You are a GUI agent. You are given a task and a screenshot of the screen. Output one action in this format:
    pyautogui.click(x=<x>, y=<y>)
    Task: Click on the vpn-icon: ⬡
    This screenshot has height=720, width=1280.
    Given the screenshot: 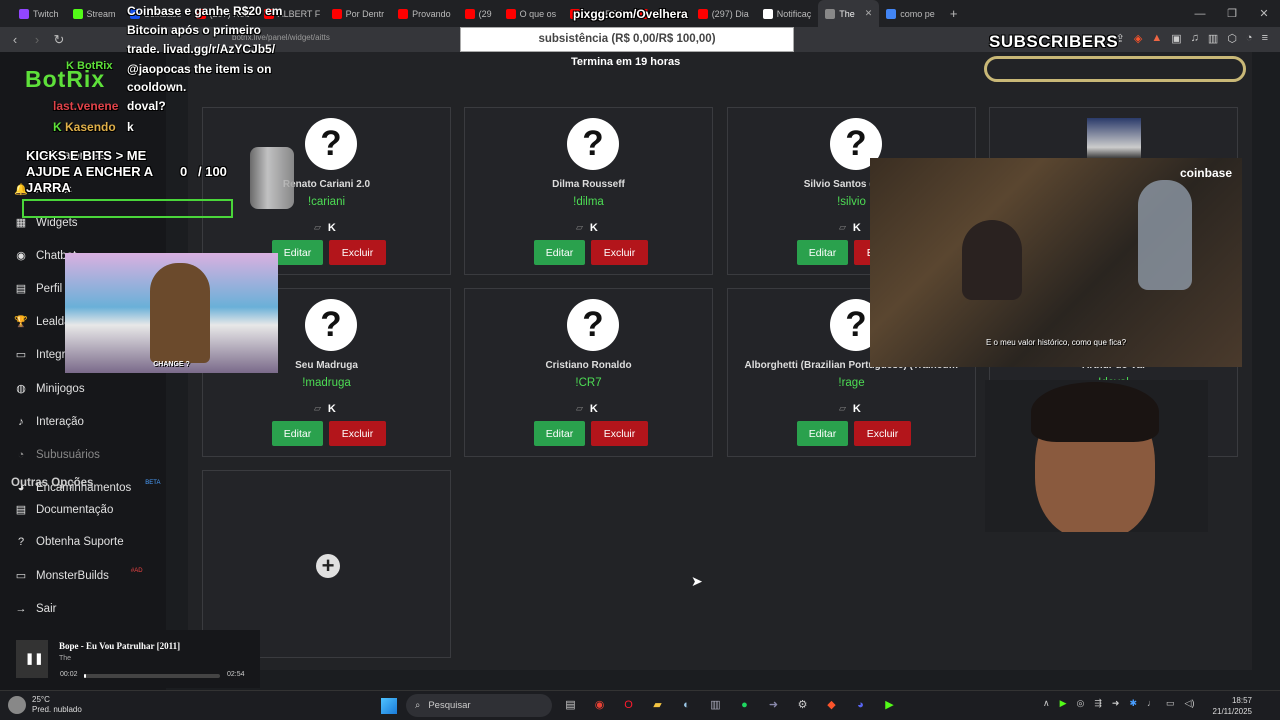 What is the action you would take?
    pyautogui.click(x=1232, y=38)
    